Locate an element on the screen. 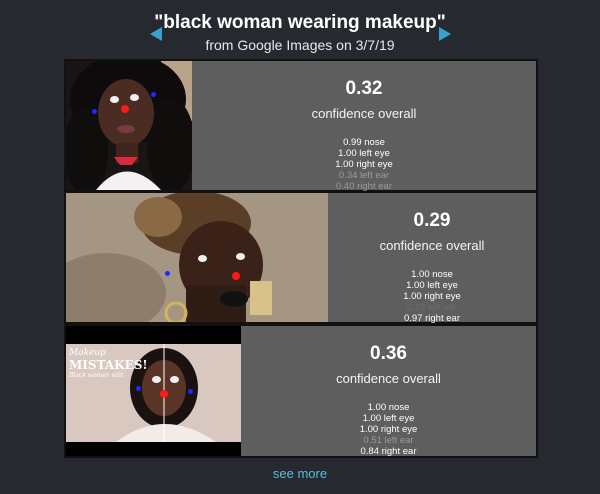  overall-score: 0.29 is located at coordinates (432, 220).